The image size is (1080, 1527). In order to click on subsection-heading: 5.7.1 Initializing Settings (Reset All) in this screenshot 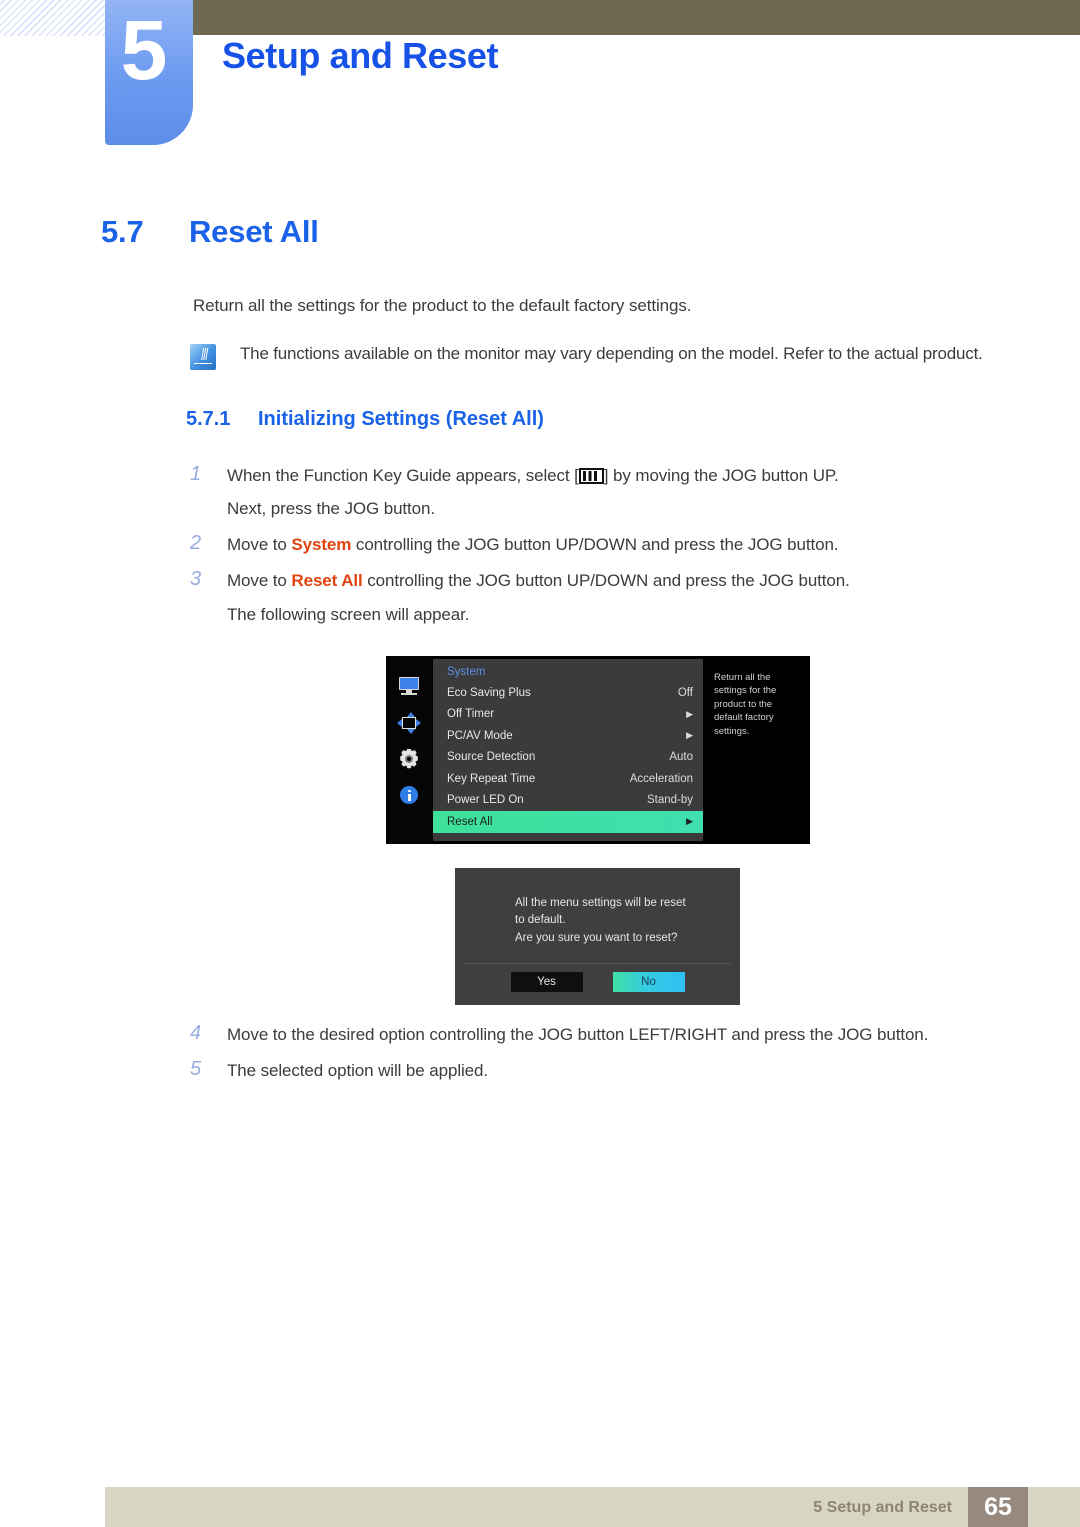, I will do `click(365, 419)`.